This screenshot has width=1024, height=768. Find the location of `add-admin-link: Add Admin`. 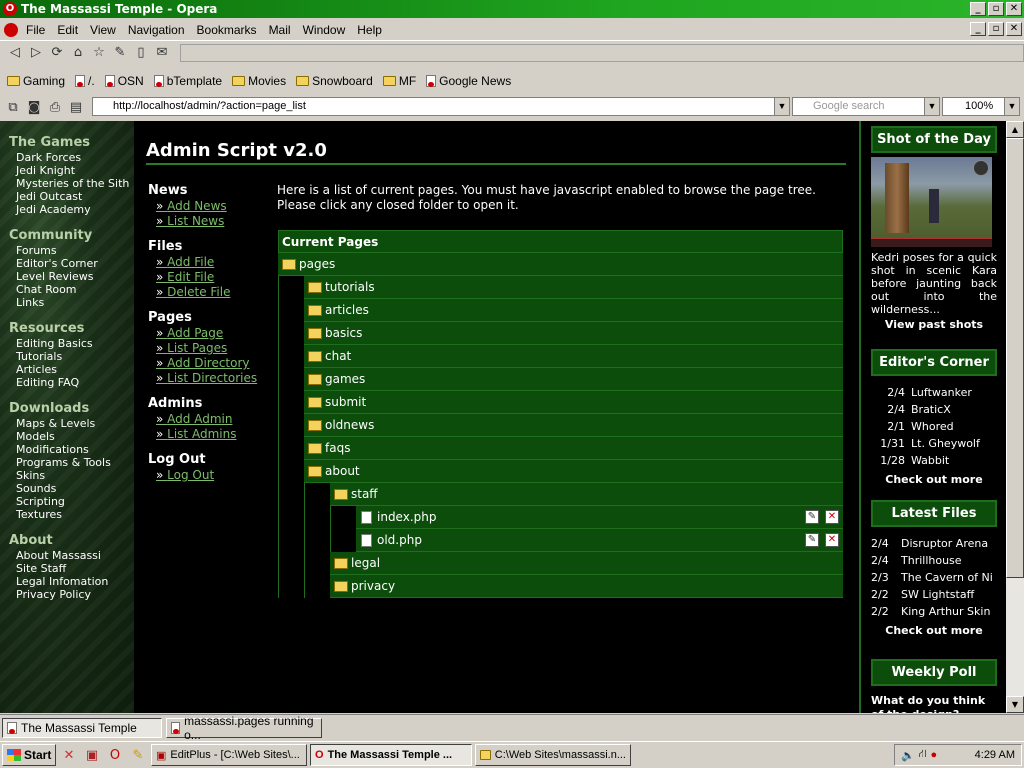

add-admin-link: Add Admin is located at coordinates (208, 419).